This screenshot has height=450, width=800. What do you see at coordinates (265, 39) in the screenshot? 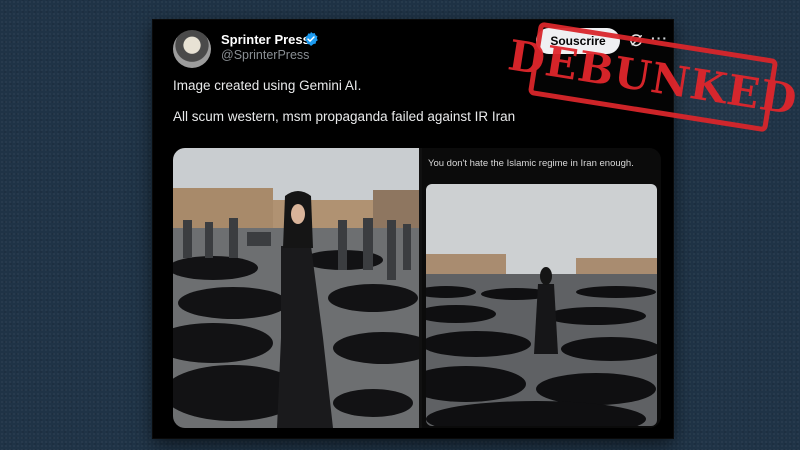
I see `author-name: Sprinter Press` at bounding box center [265, 39].